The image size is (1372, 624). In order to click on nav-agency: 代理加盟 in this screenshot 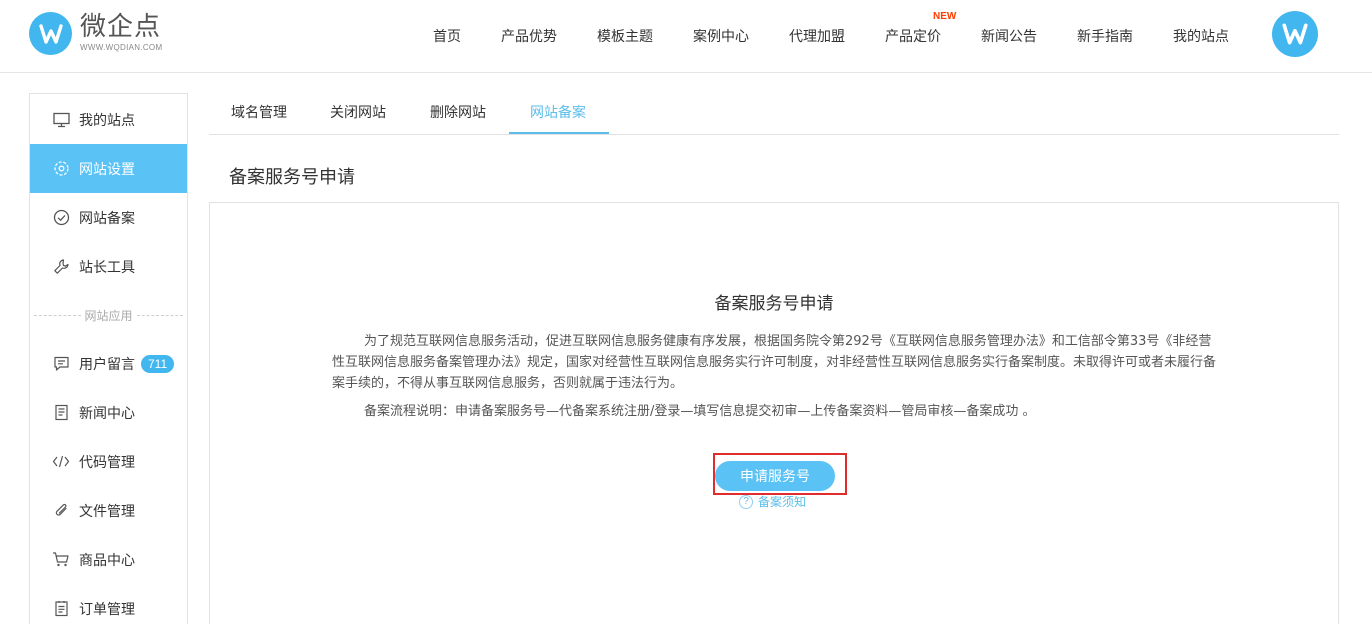, I will do `click(817, 36)`.